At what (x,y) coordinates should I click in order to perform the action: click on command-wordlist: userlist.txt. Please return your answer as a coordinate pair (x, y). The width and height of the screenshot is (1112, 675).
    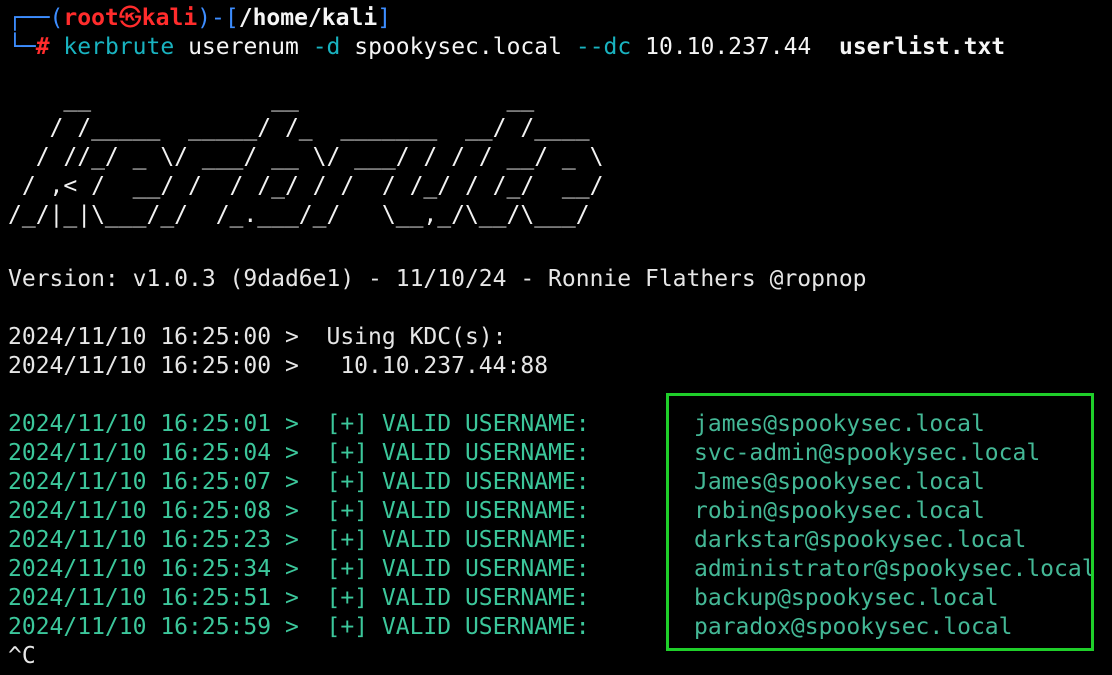
    Looking at the image, I should click on (922, 47).